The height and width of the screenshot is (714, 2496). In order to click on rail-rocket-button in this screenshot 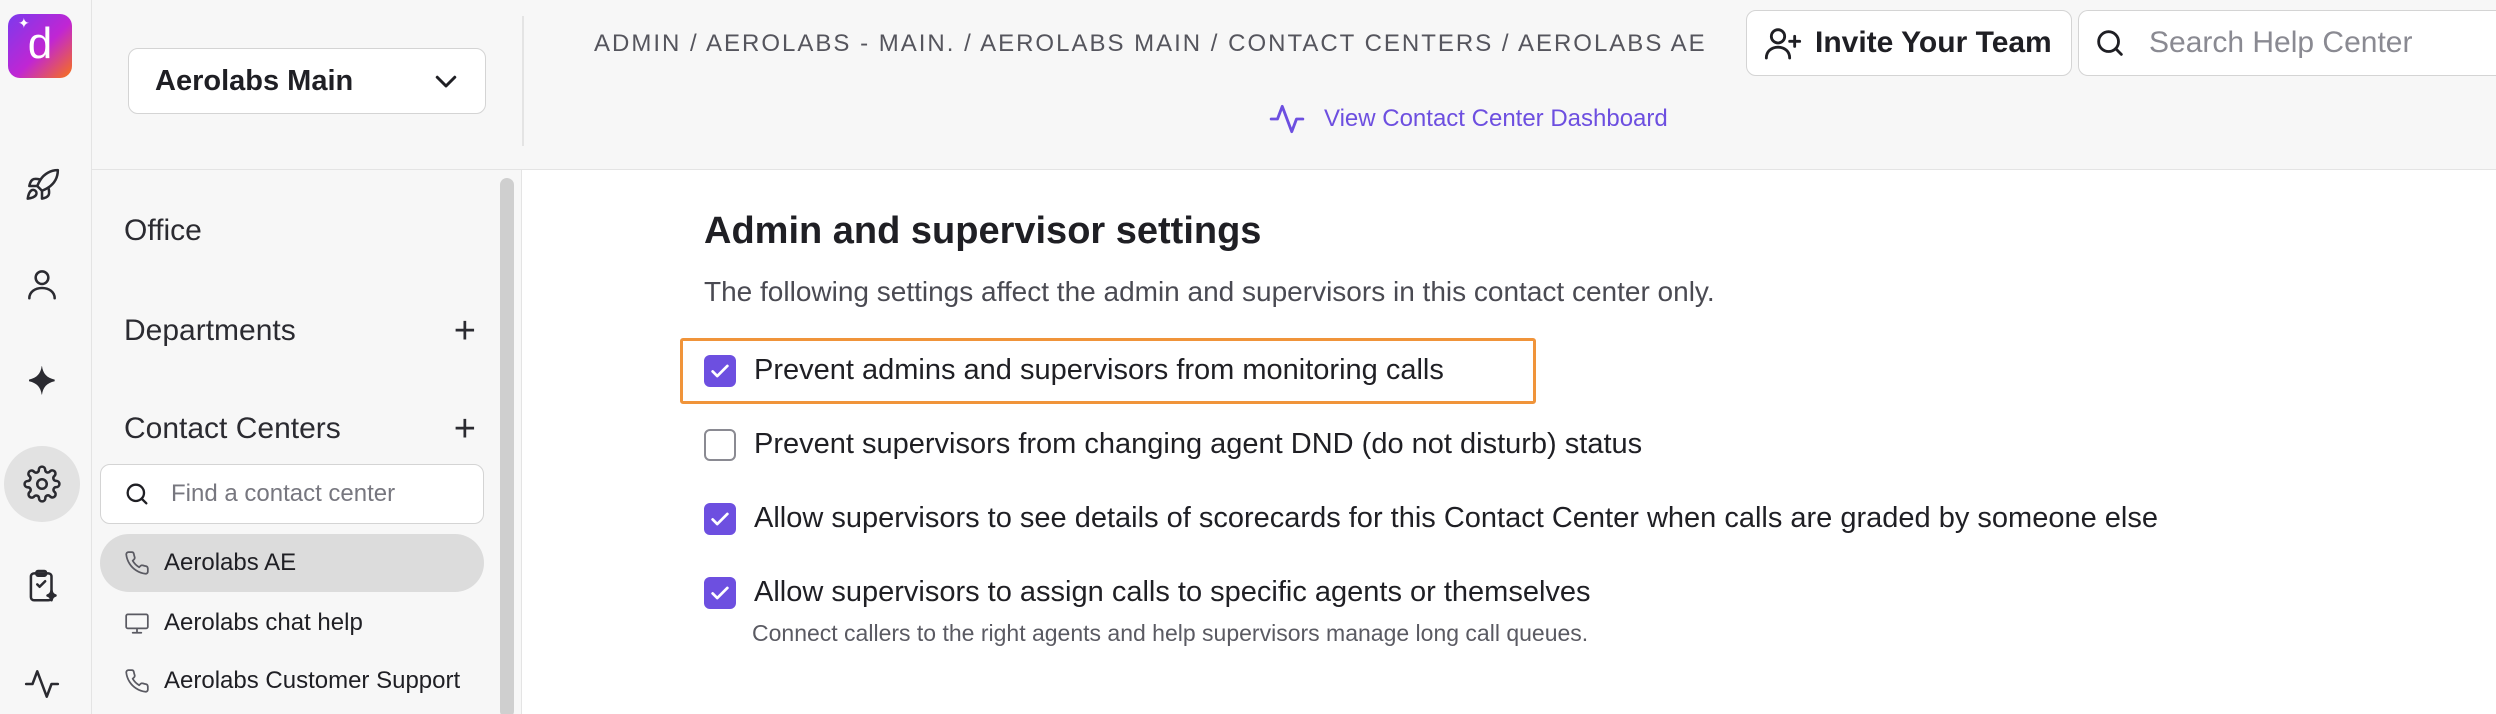, I will do `click(42, 186)`.